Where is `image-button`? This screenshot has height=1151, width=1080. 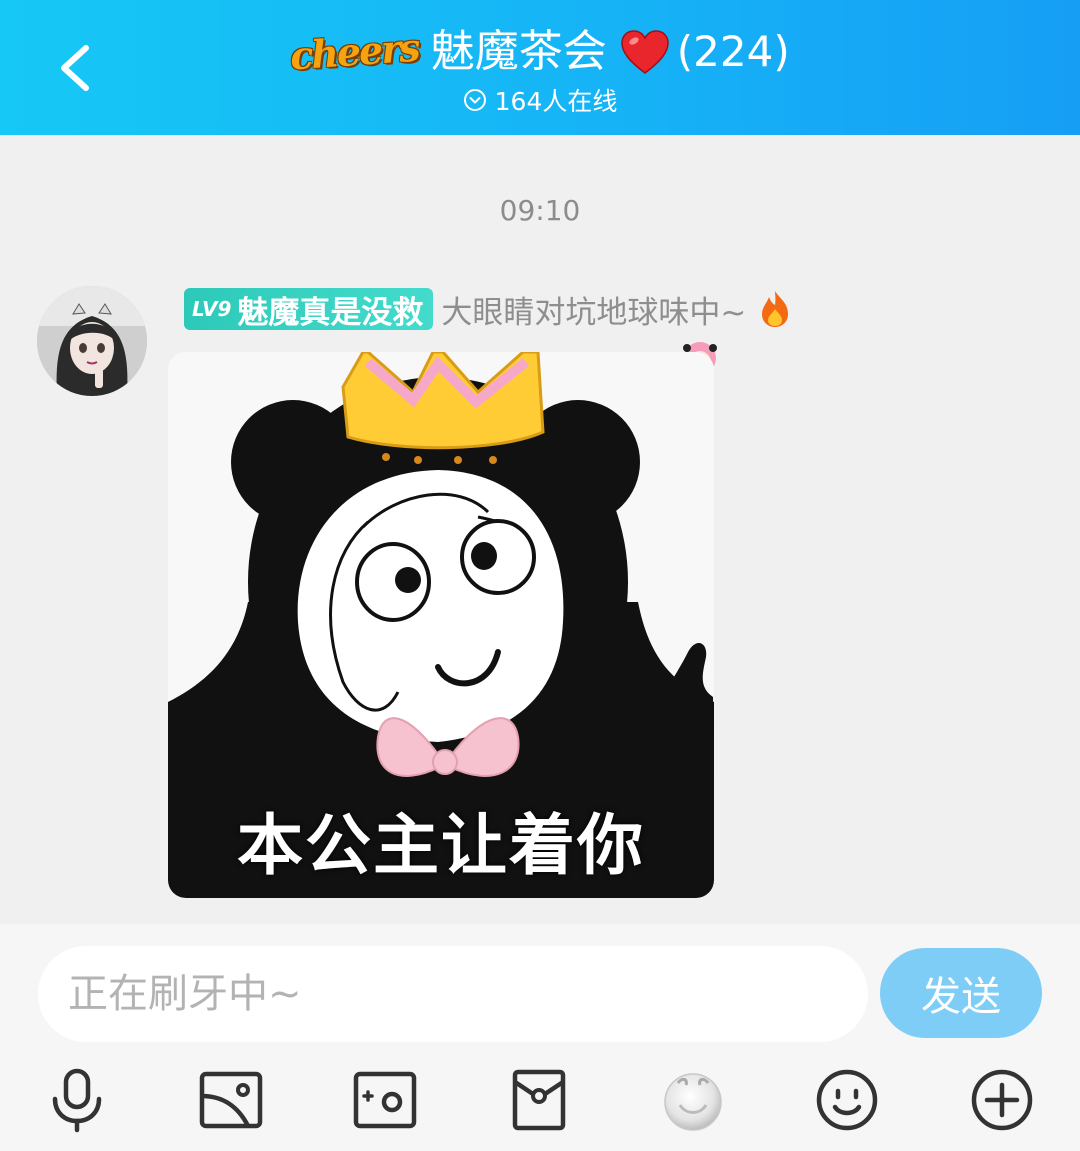 image-button is located at coordinates (231, 1100).